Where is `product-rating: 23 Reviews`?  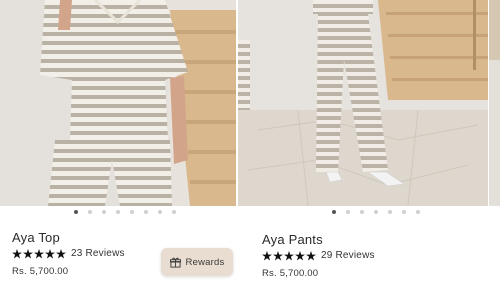
product-rating: 23 Reviews is located at coordinates (68, 253).